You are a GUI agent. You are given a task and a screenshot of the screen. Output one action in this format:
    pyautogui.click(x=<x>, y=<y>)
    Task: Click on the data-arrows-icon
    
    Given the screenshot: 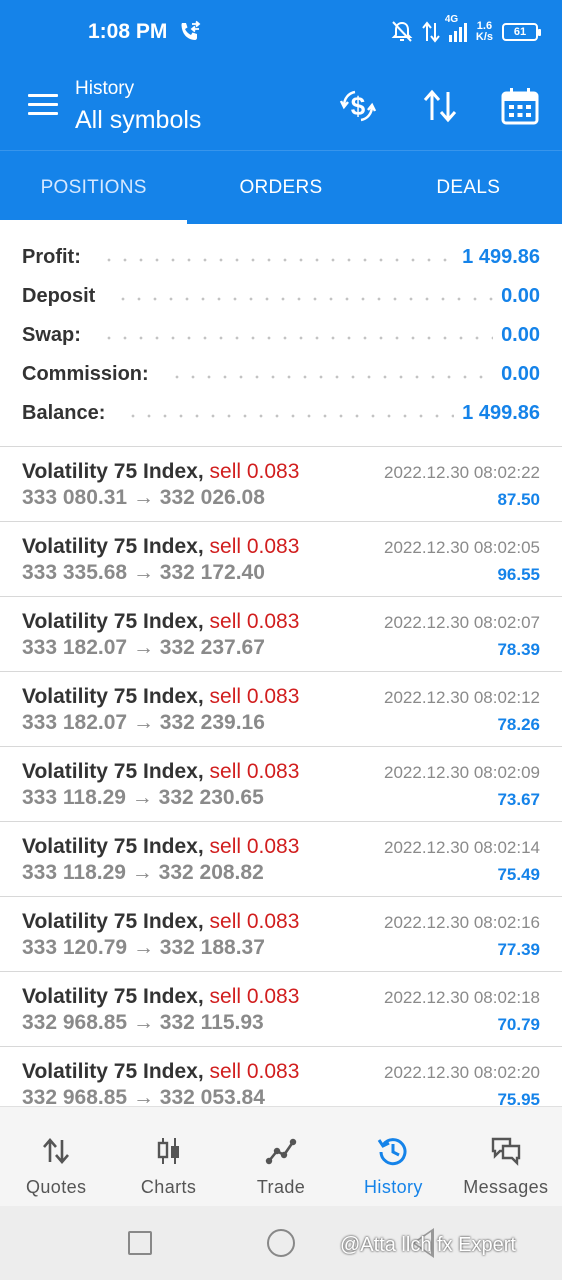 What is the action you would take?
    pyautogui.click(x=431, y=32)
    